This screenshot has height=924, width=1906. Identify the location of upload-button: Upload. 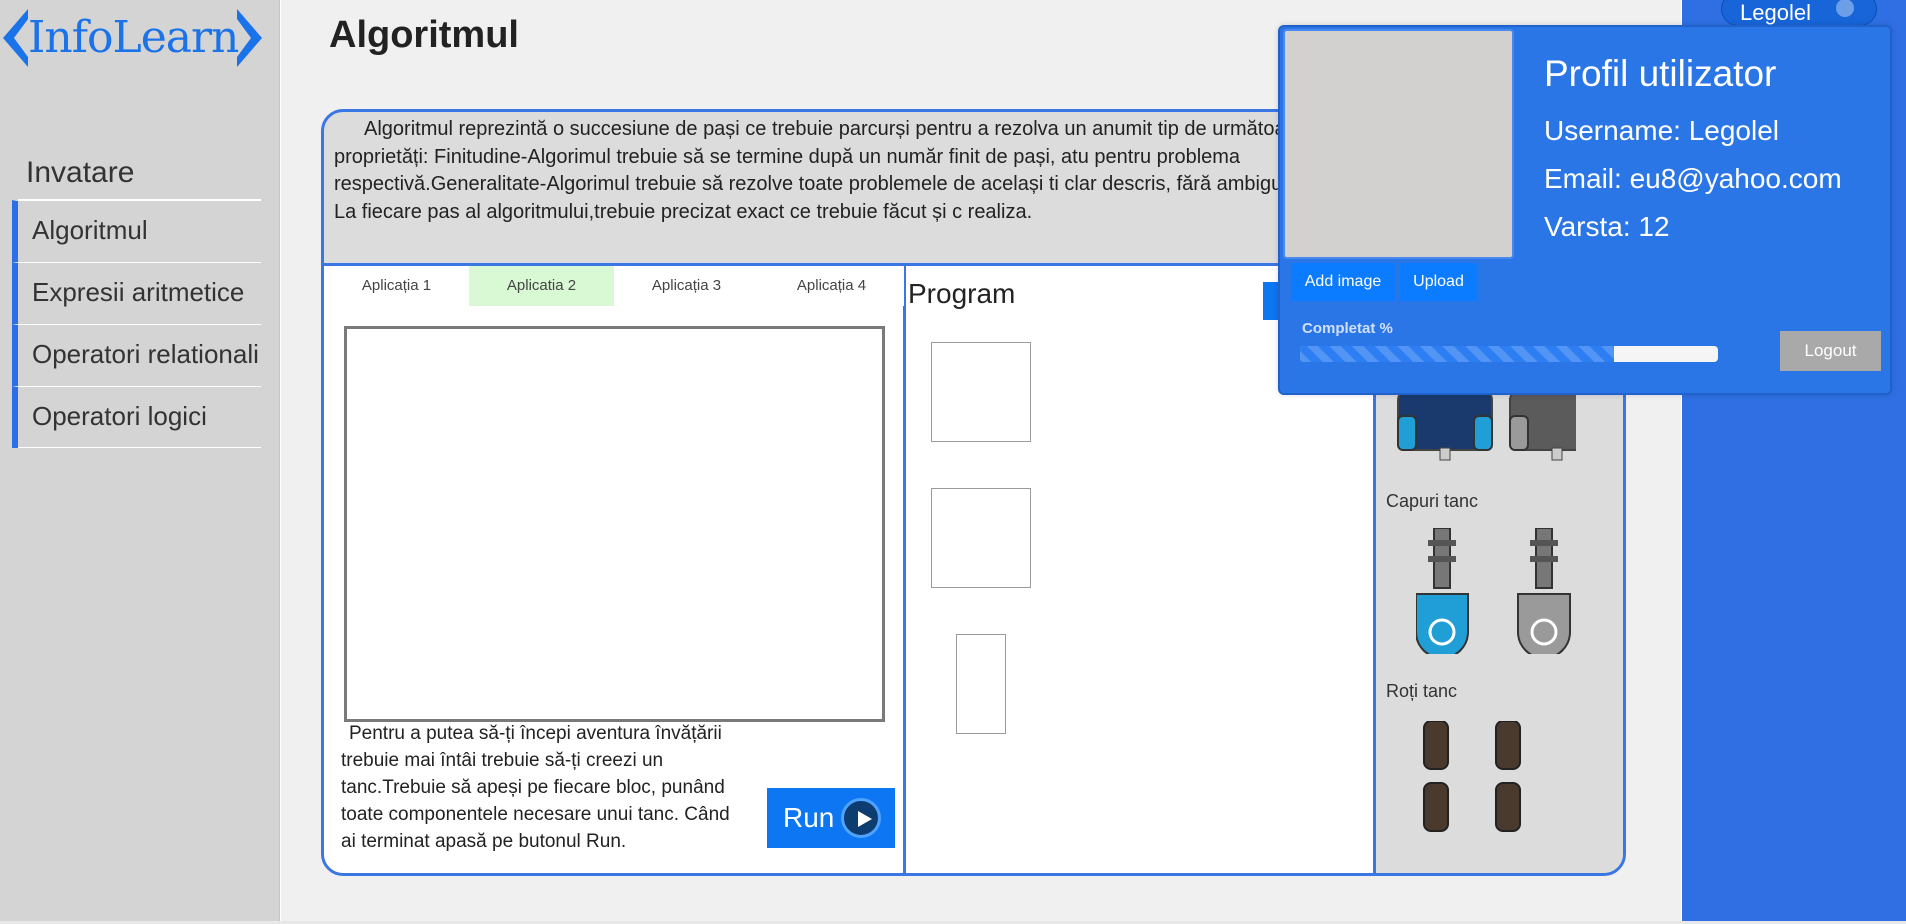
(1438, 282).